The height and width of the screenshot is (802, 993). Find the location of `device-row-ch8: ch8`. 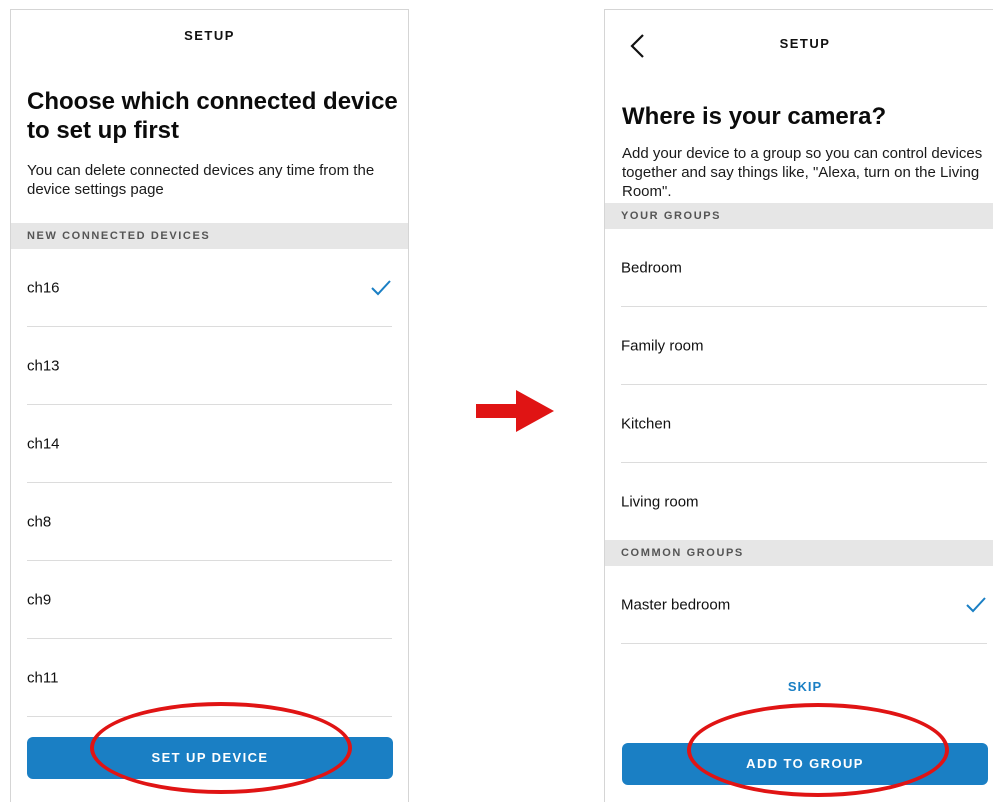

device-row-ch8: ch8 is located at coordinates (209, 522).